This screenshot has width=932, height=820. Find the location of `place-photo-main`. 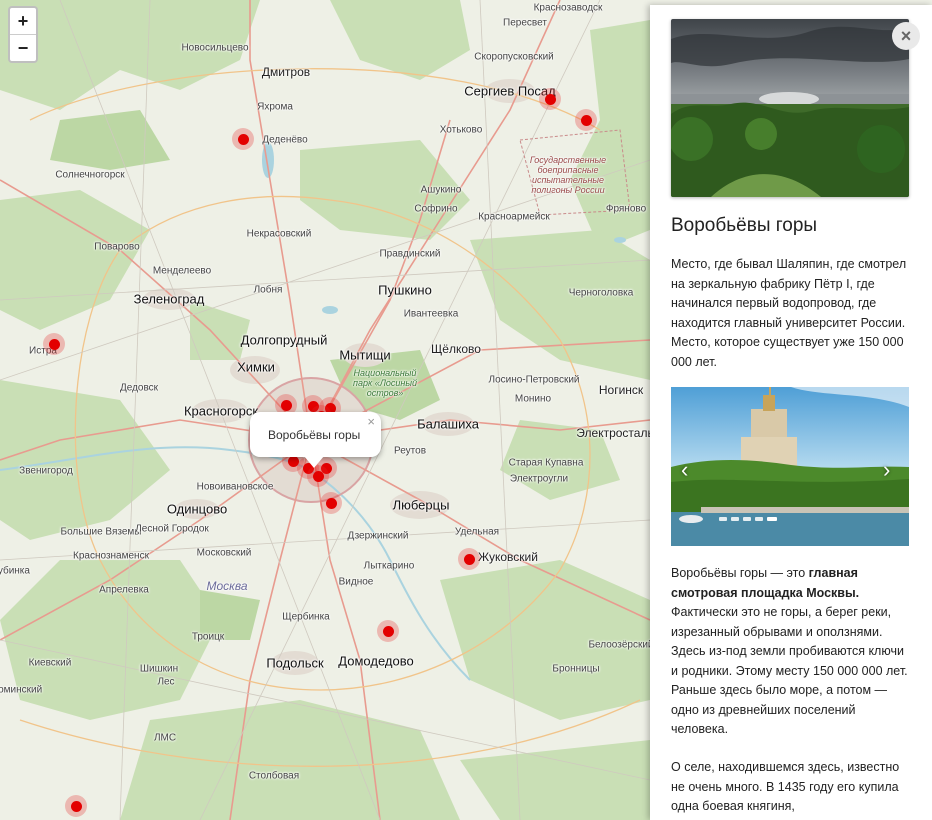

place-photo-main is located at coordinates (790, 108).